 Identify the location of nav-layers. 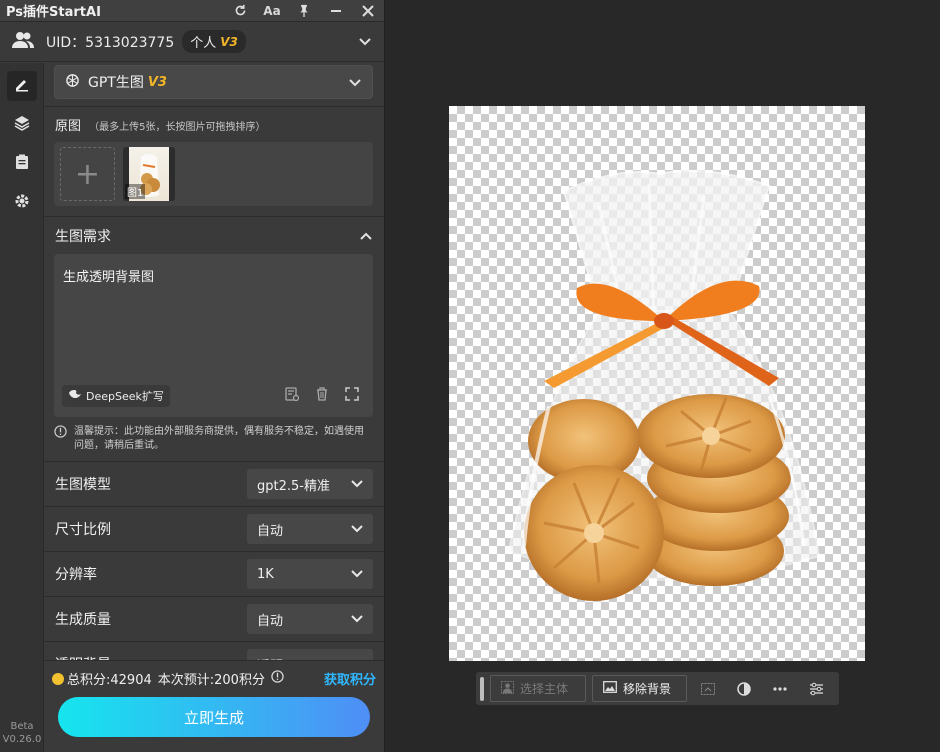
(22, 125).